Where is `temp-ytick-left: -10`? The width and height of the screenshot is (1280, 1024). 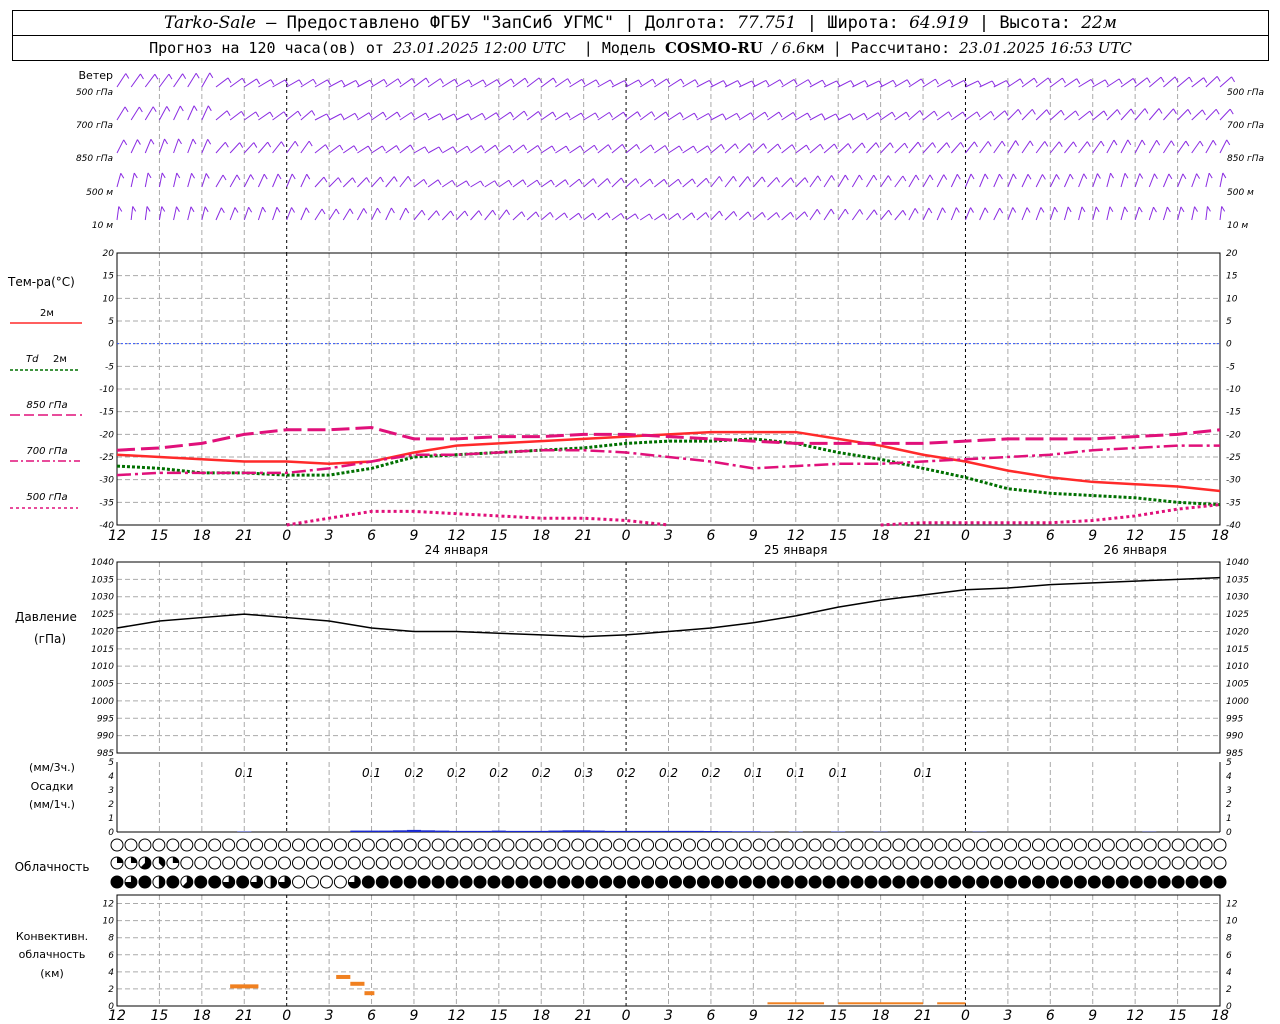 temp-ytick-left: -10 is located at coordinates (106, 390).